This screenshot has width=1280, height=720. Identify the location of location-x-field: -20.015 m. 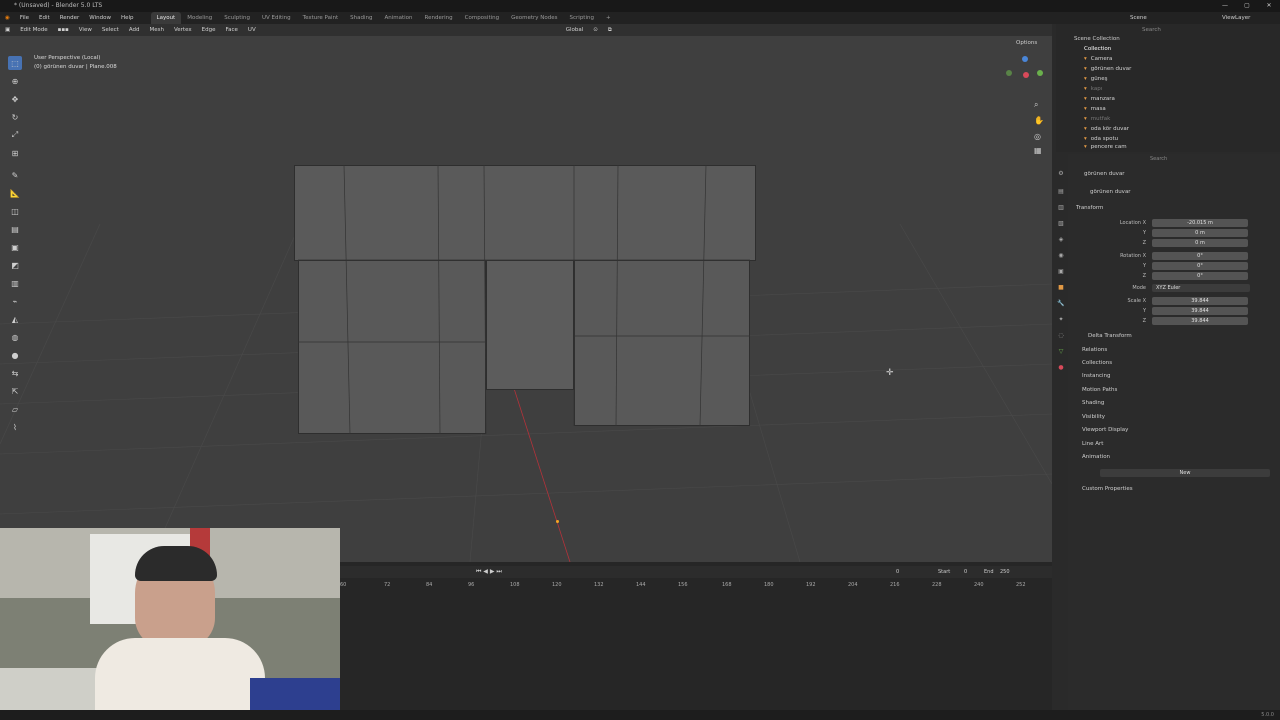
(1200, 223).